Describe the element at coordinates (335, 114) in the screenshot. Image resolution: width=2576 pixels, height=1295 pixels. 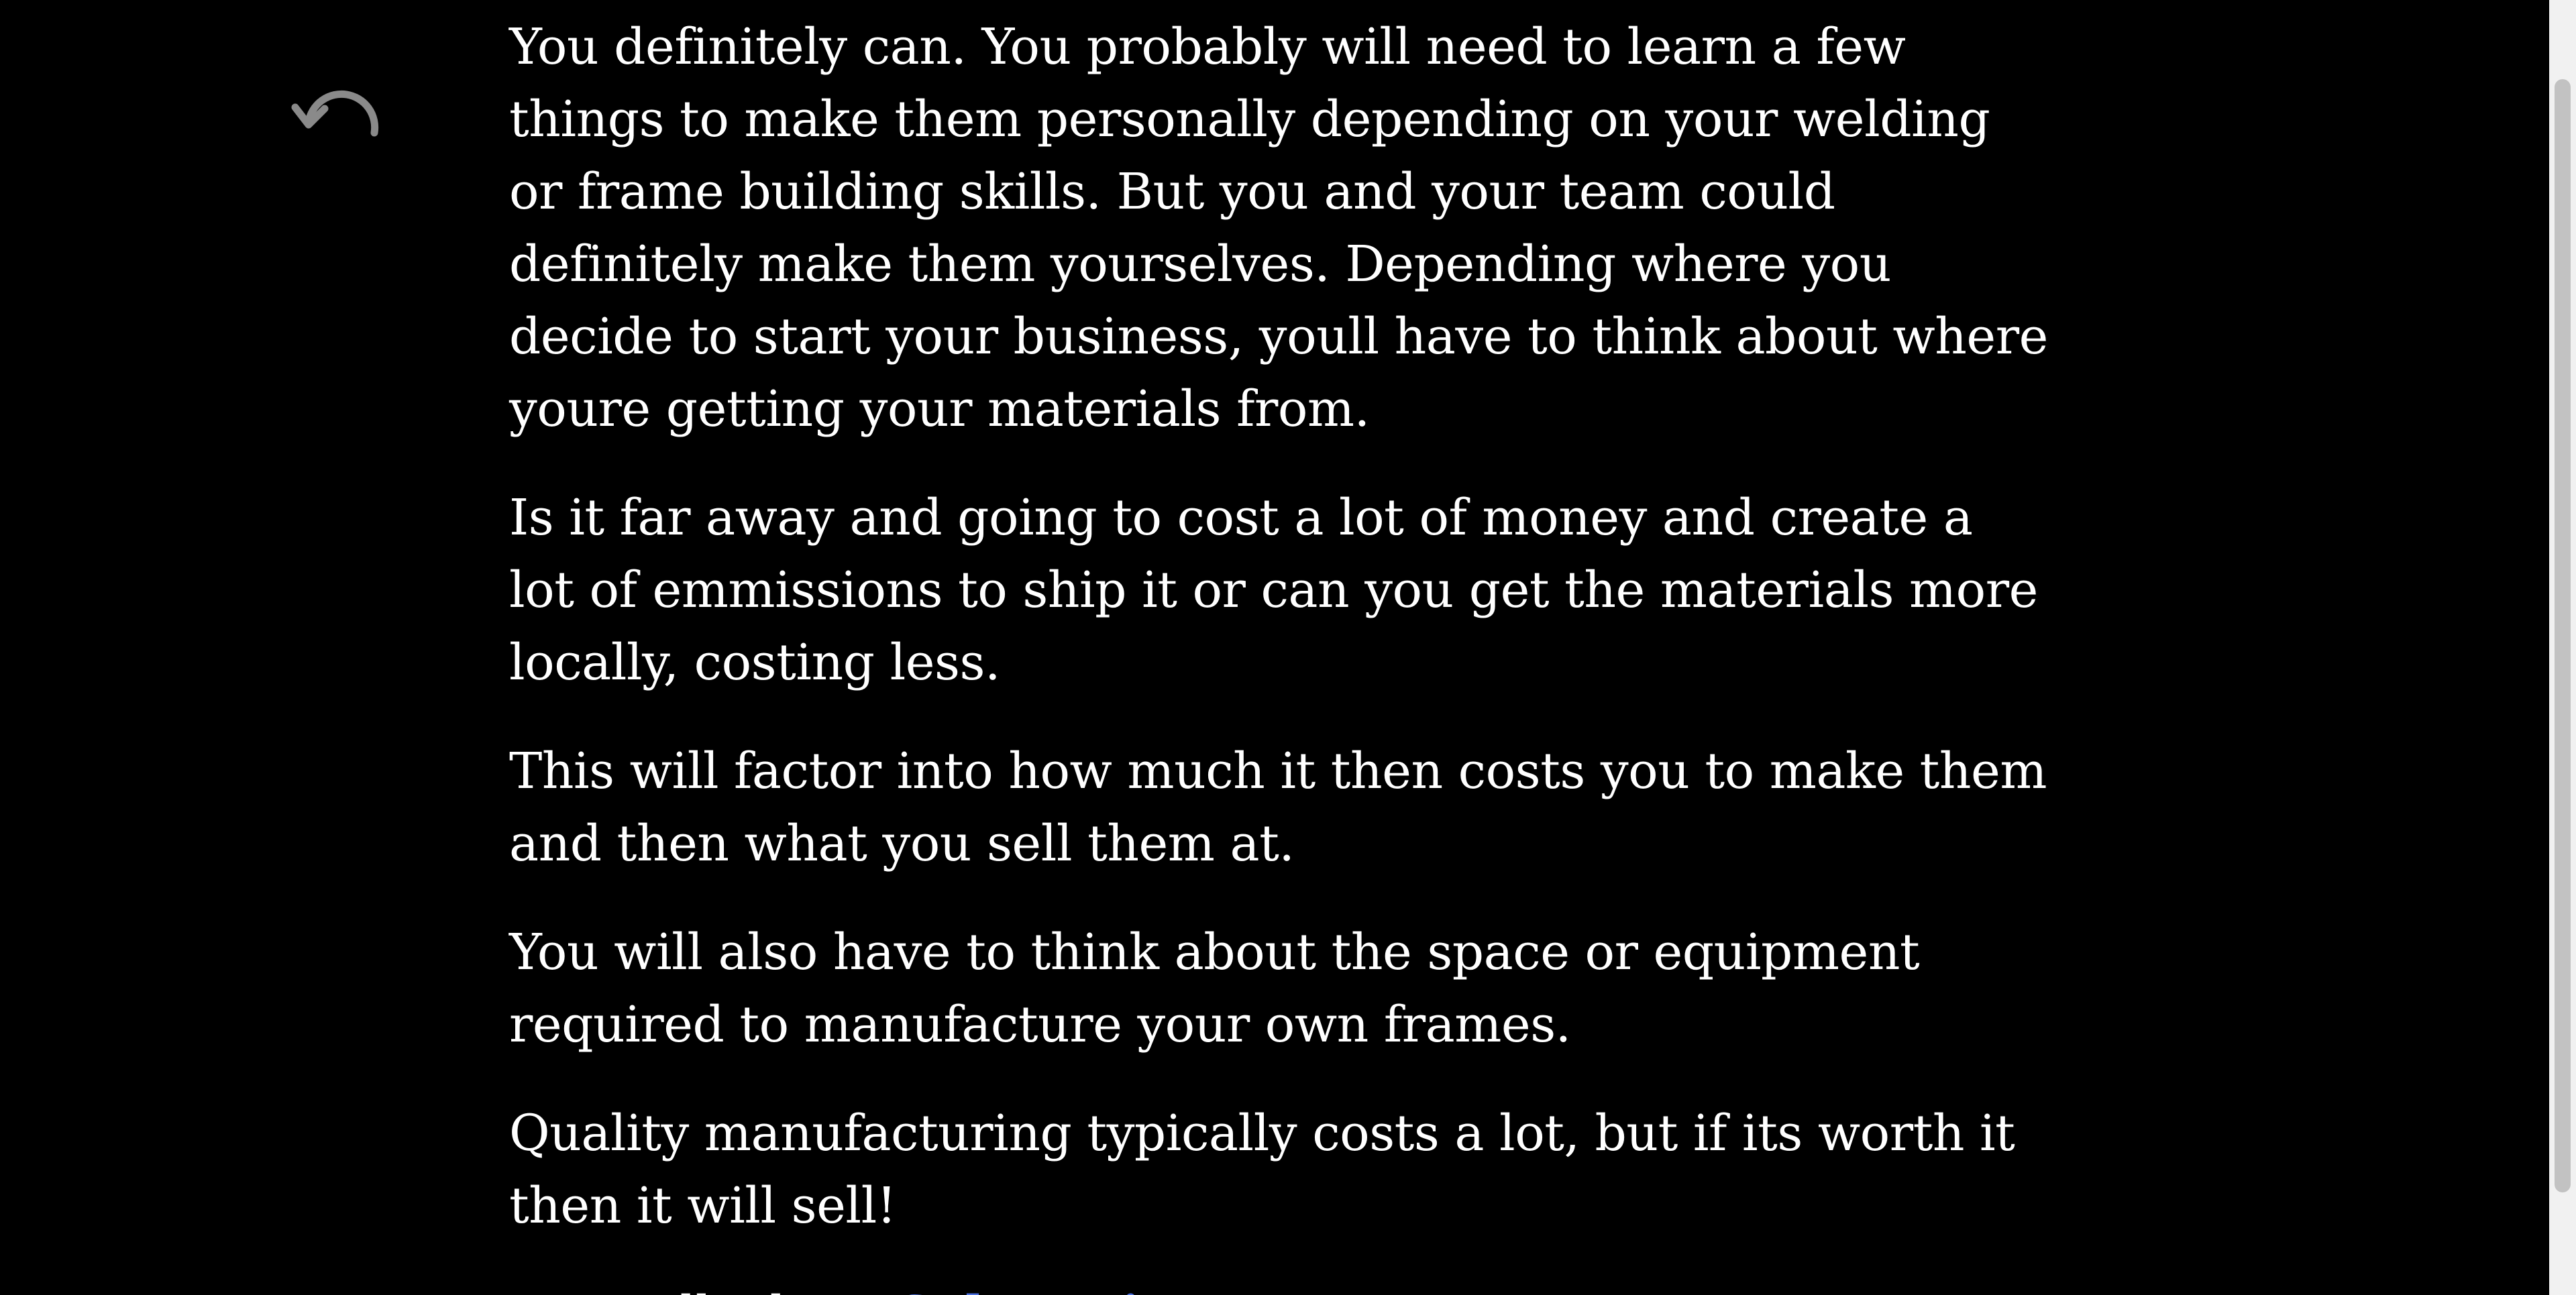
I see `undo-arrow-icon` at that location.